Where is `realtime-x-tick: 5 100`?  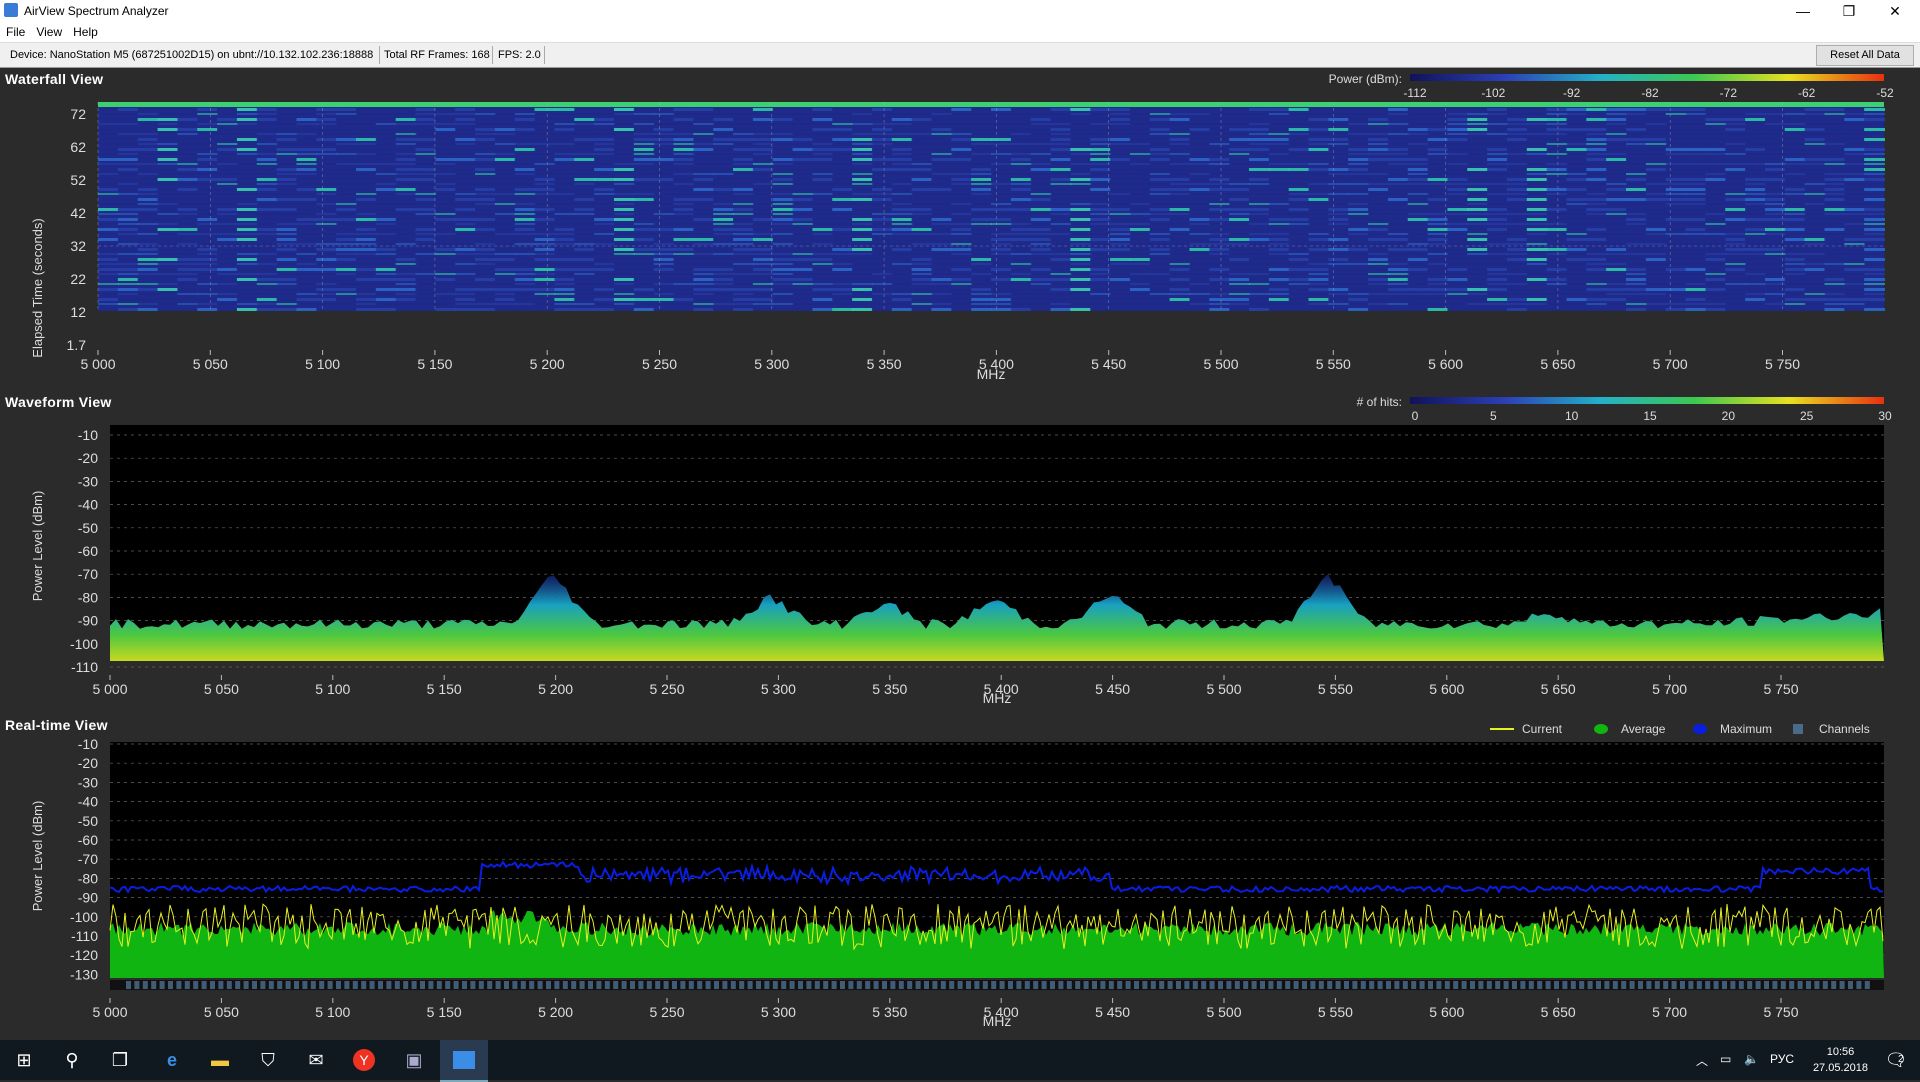
realtime-x-tick: 5 100 is located at coordinates (332, 1012).